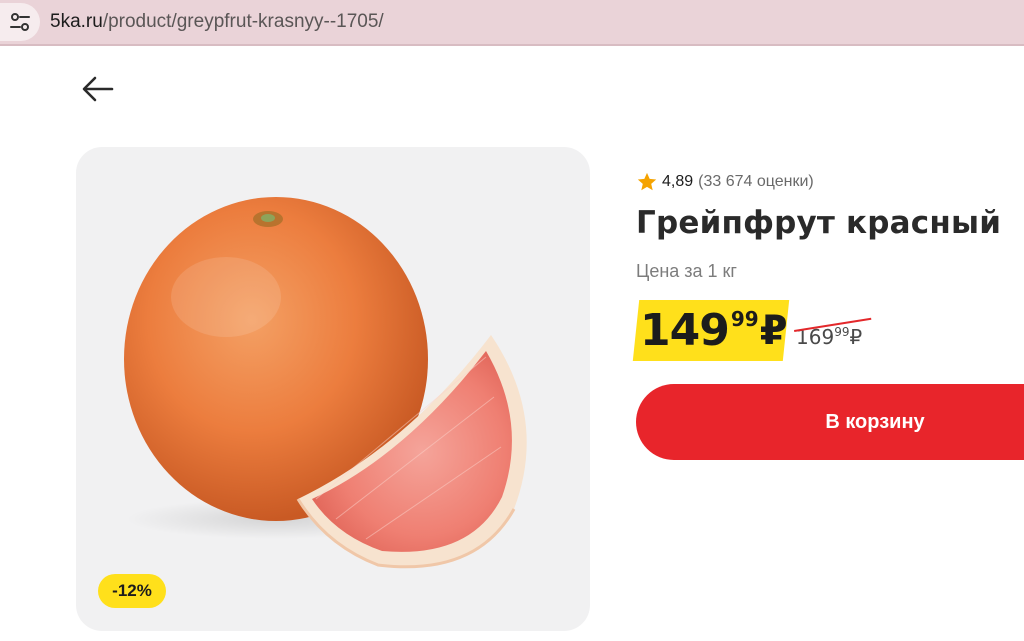 The image size is (1024, 641). I want to click on arrow-left-icon, so click(98, 89).